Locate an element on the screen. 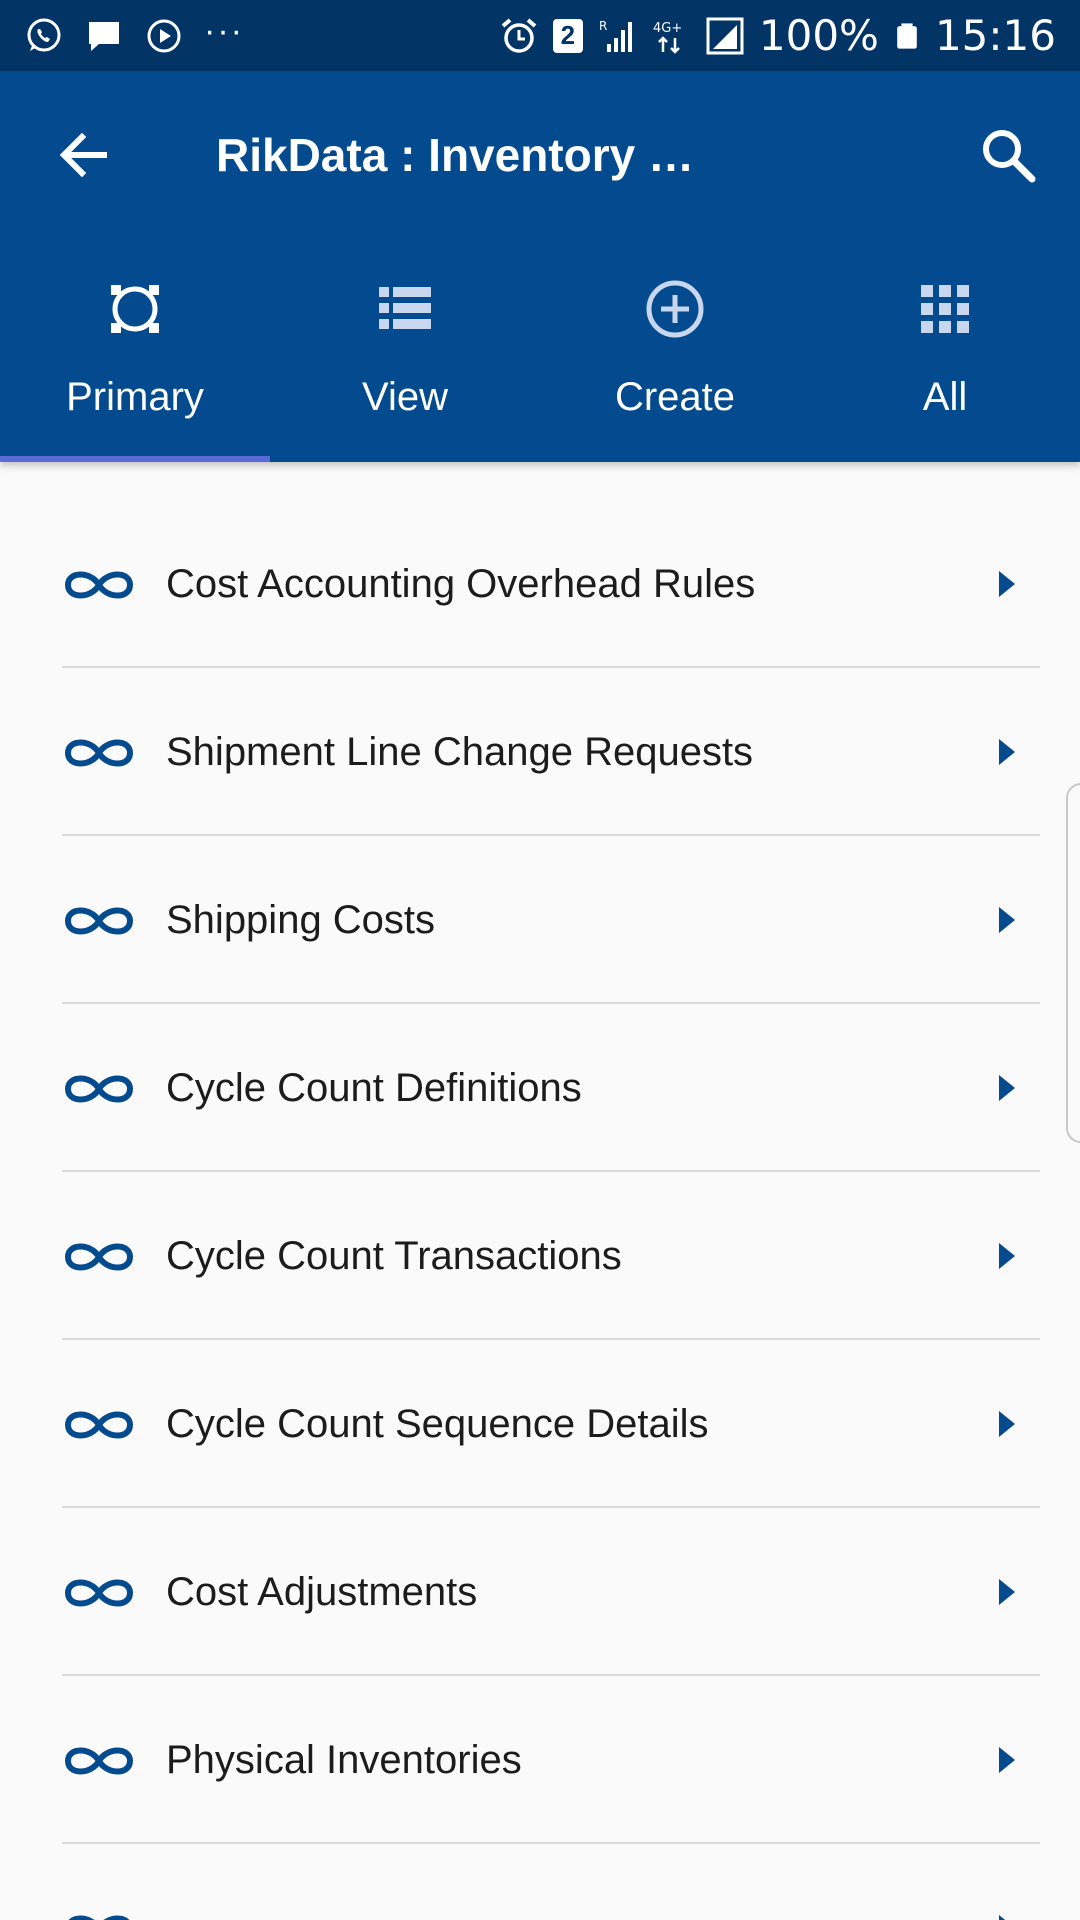 Image resolution: width=1080 pixels, height=1920 pixels. back-button is located at coordinates (84, 155).